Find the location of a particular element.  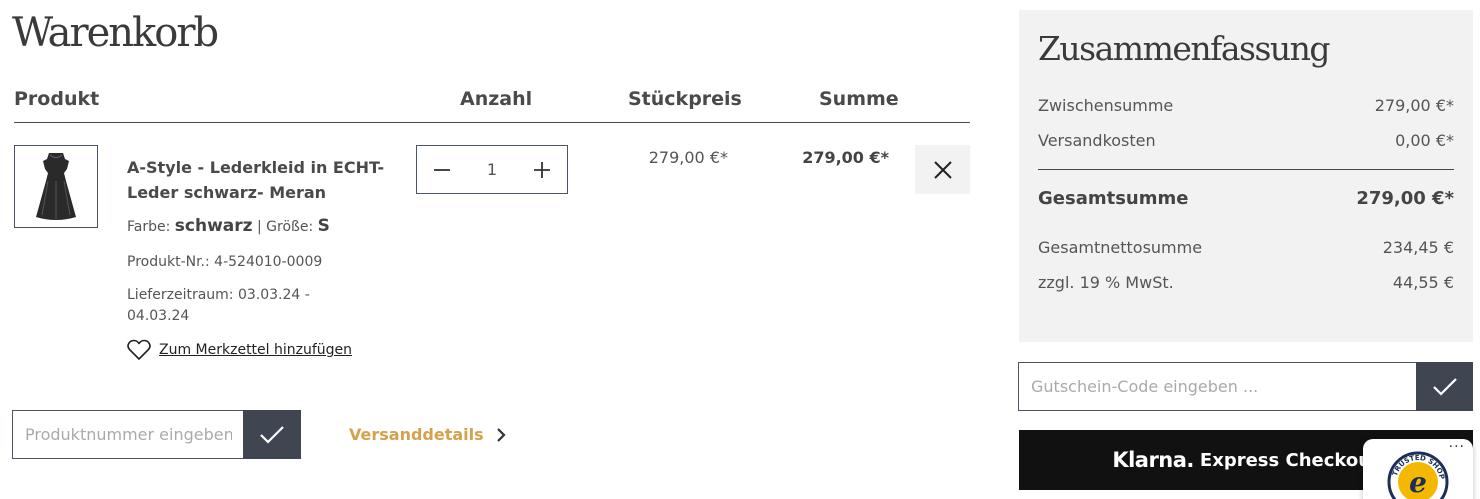

subtotal-row: Zwischensumme 279,00 €* is located at coordinates (1246, 105).